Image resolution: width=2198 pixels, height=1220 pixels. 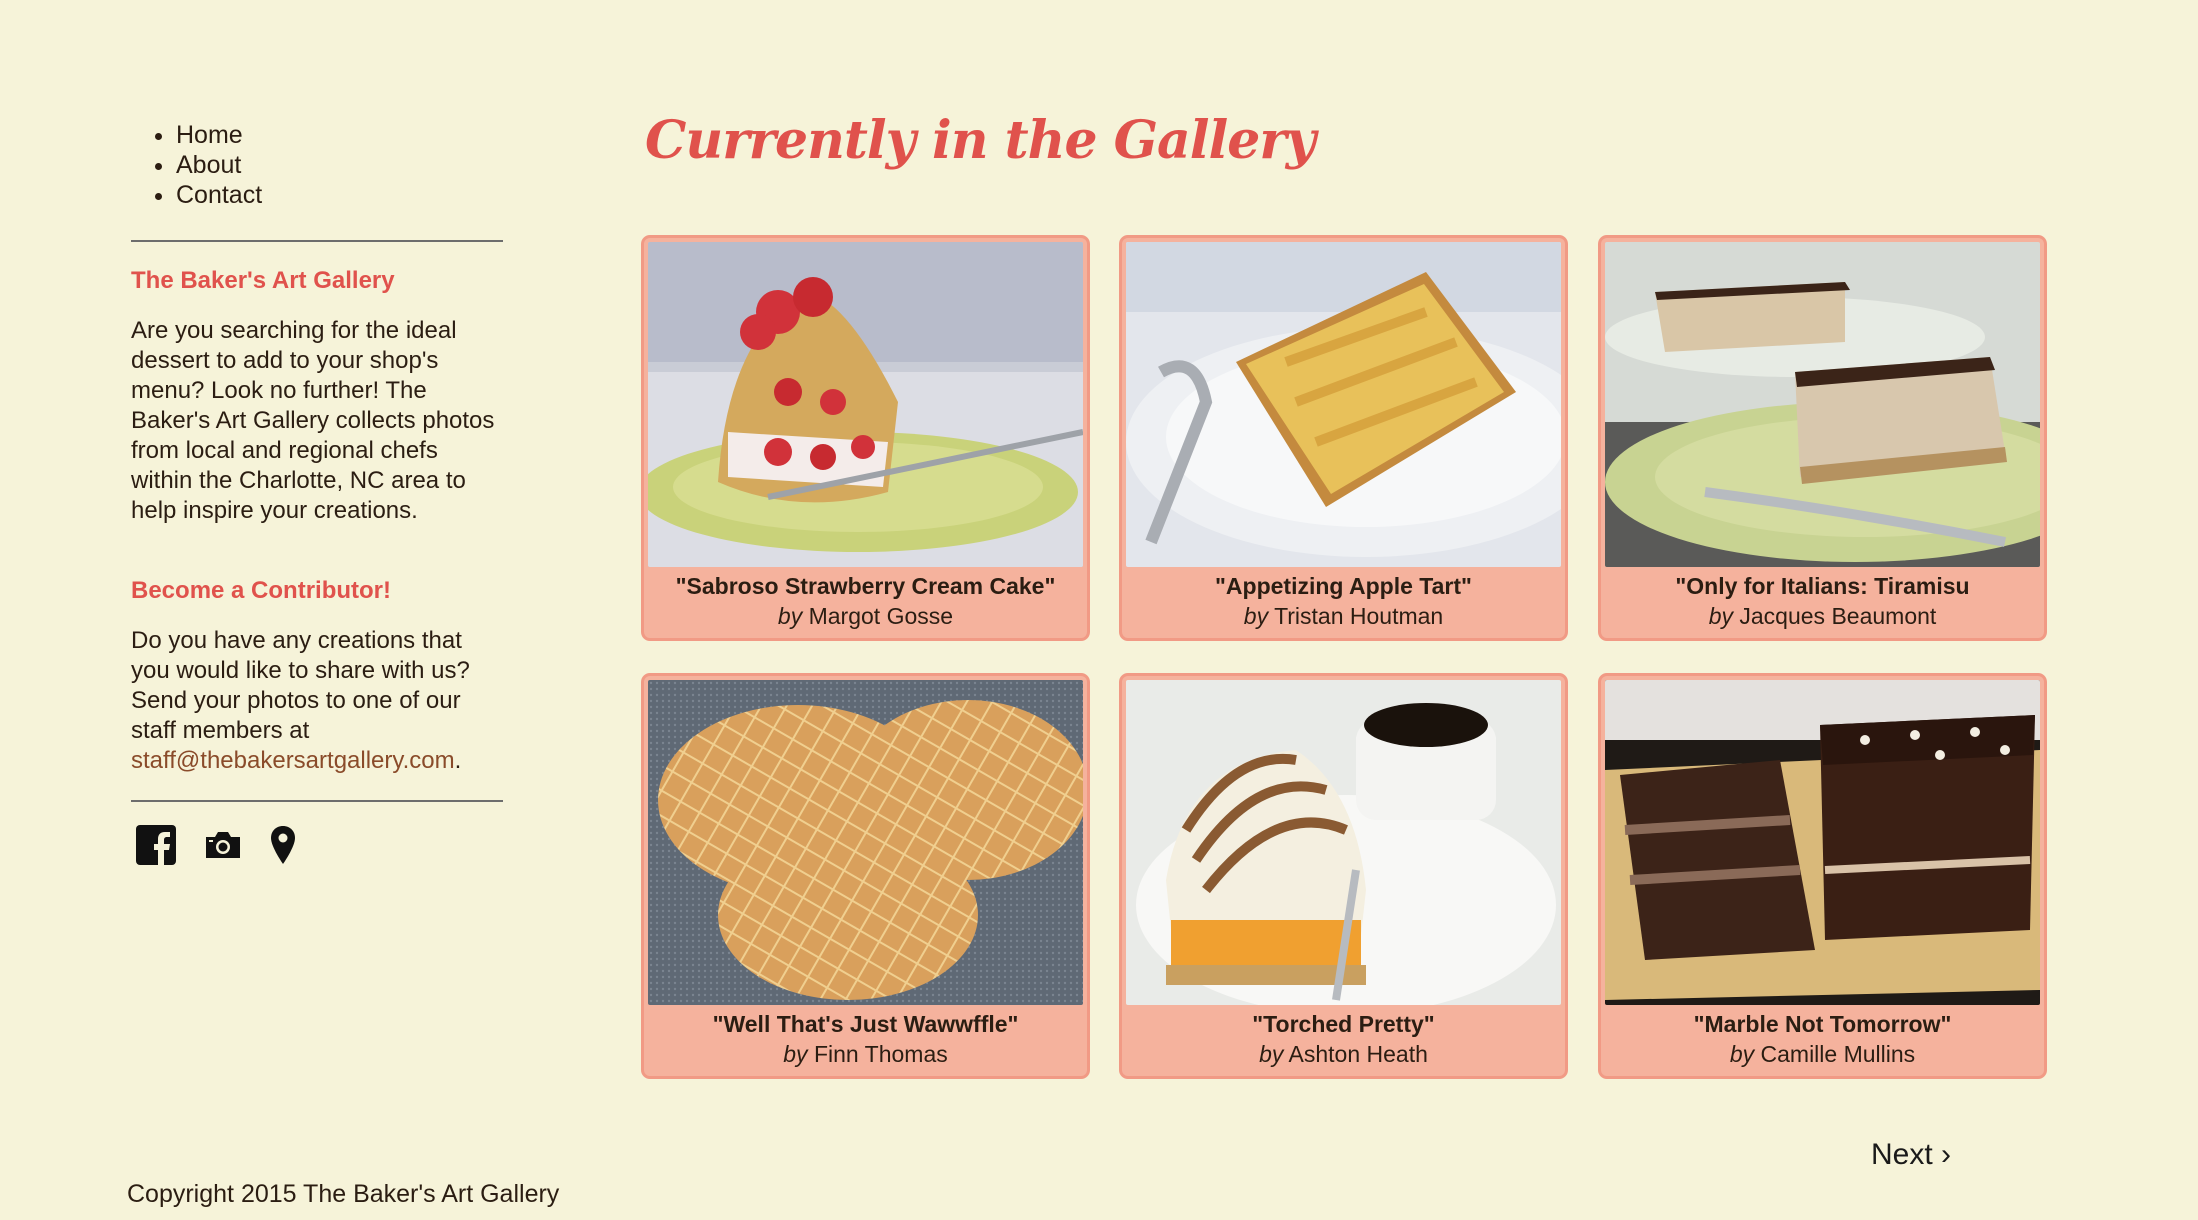 I want to click on nav-item-home: Home, so click(x=339, y=135).